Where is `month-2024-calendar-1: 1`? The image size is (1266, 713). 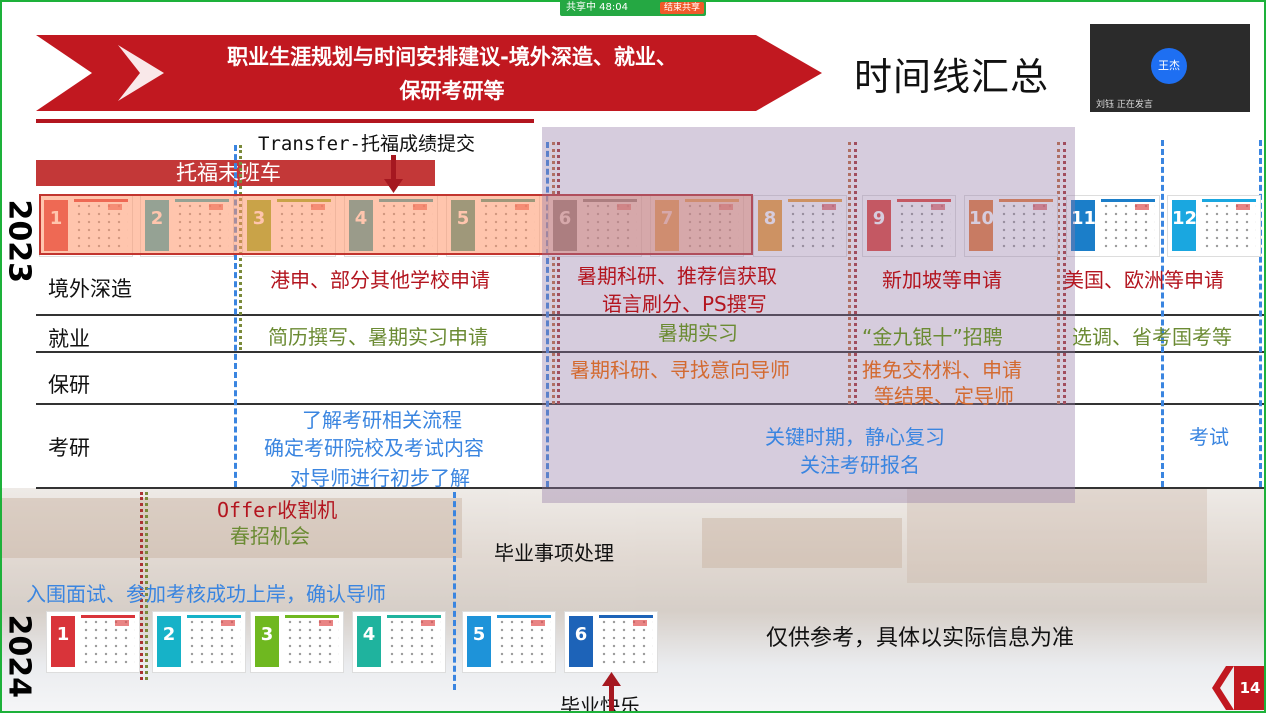
month-2024-calendar-1: 1 is located at coordinates (93, 642).